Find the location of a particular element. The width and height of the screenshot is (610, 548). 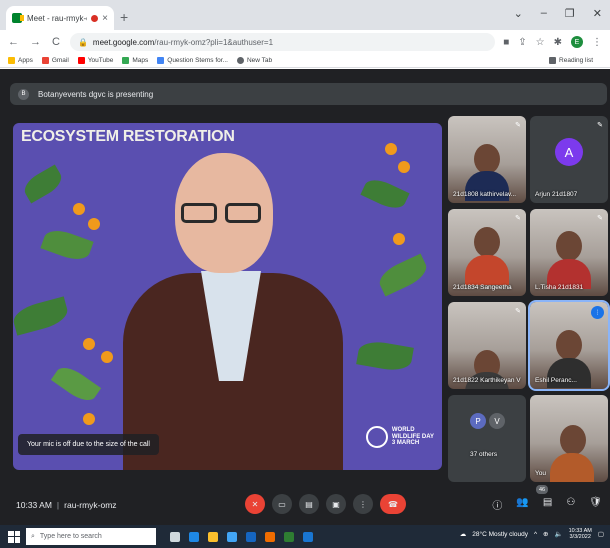

participant-tile: ✎ L.Tisha 21d1831 is located at coordinates (569, 252).